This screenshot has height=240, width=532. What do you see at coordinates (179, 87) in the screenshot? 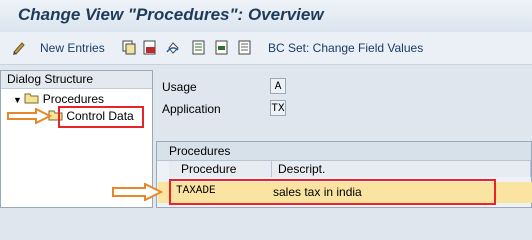
I see `usage-label: Usage` at bounding box center [179, 87].